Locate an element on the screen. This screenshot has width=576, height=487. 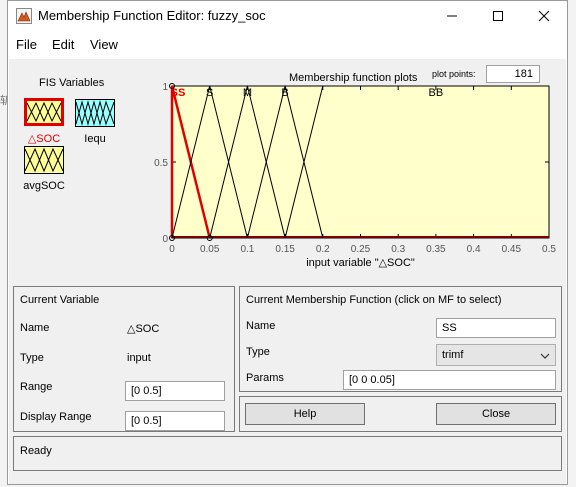
status-bar: Ready is located at coordinates (287, 453).